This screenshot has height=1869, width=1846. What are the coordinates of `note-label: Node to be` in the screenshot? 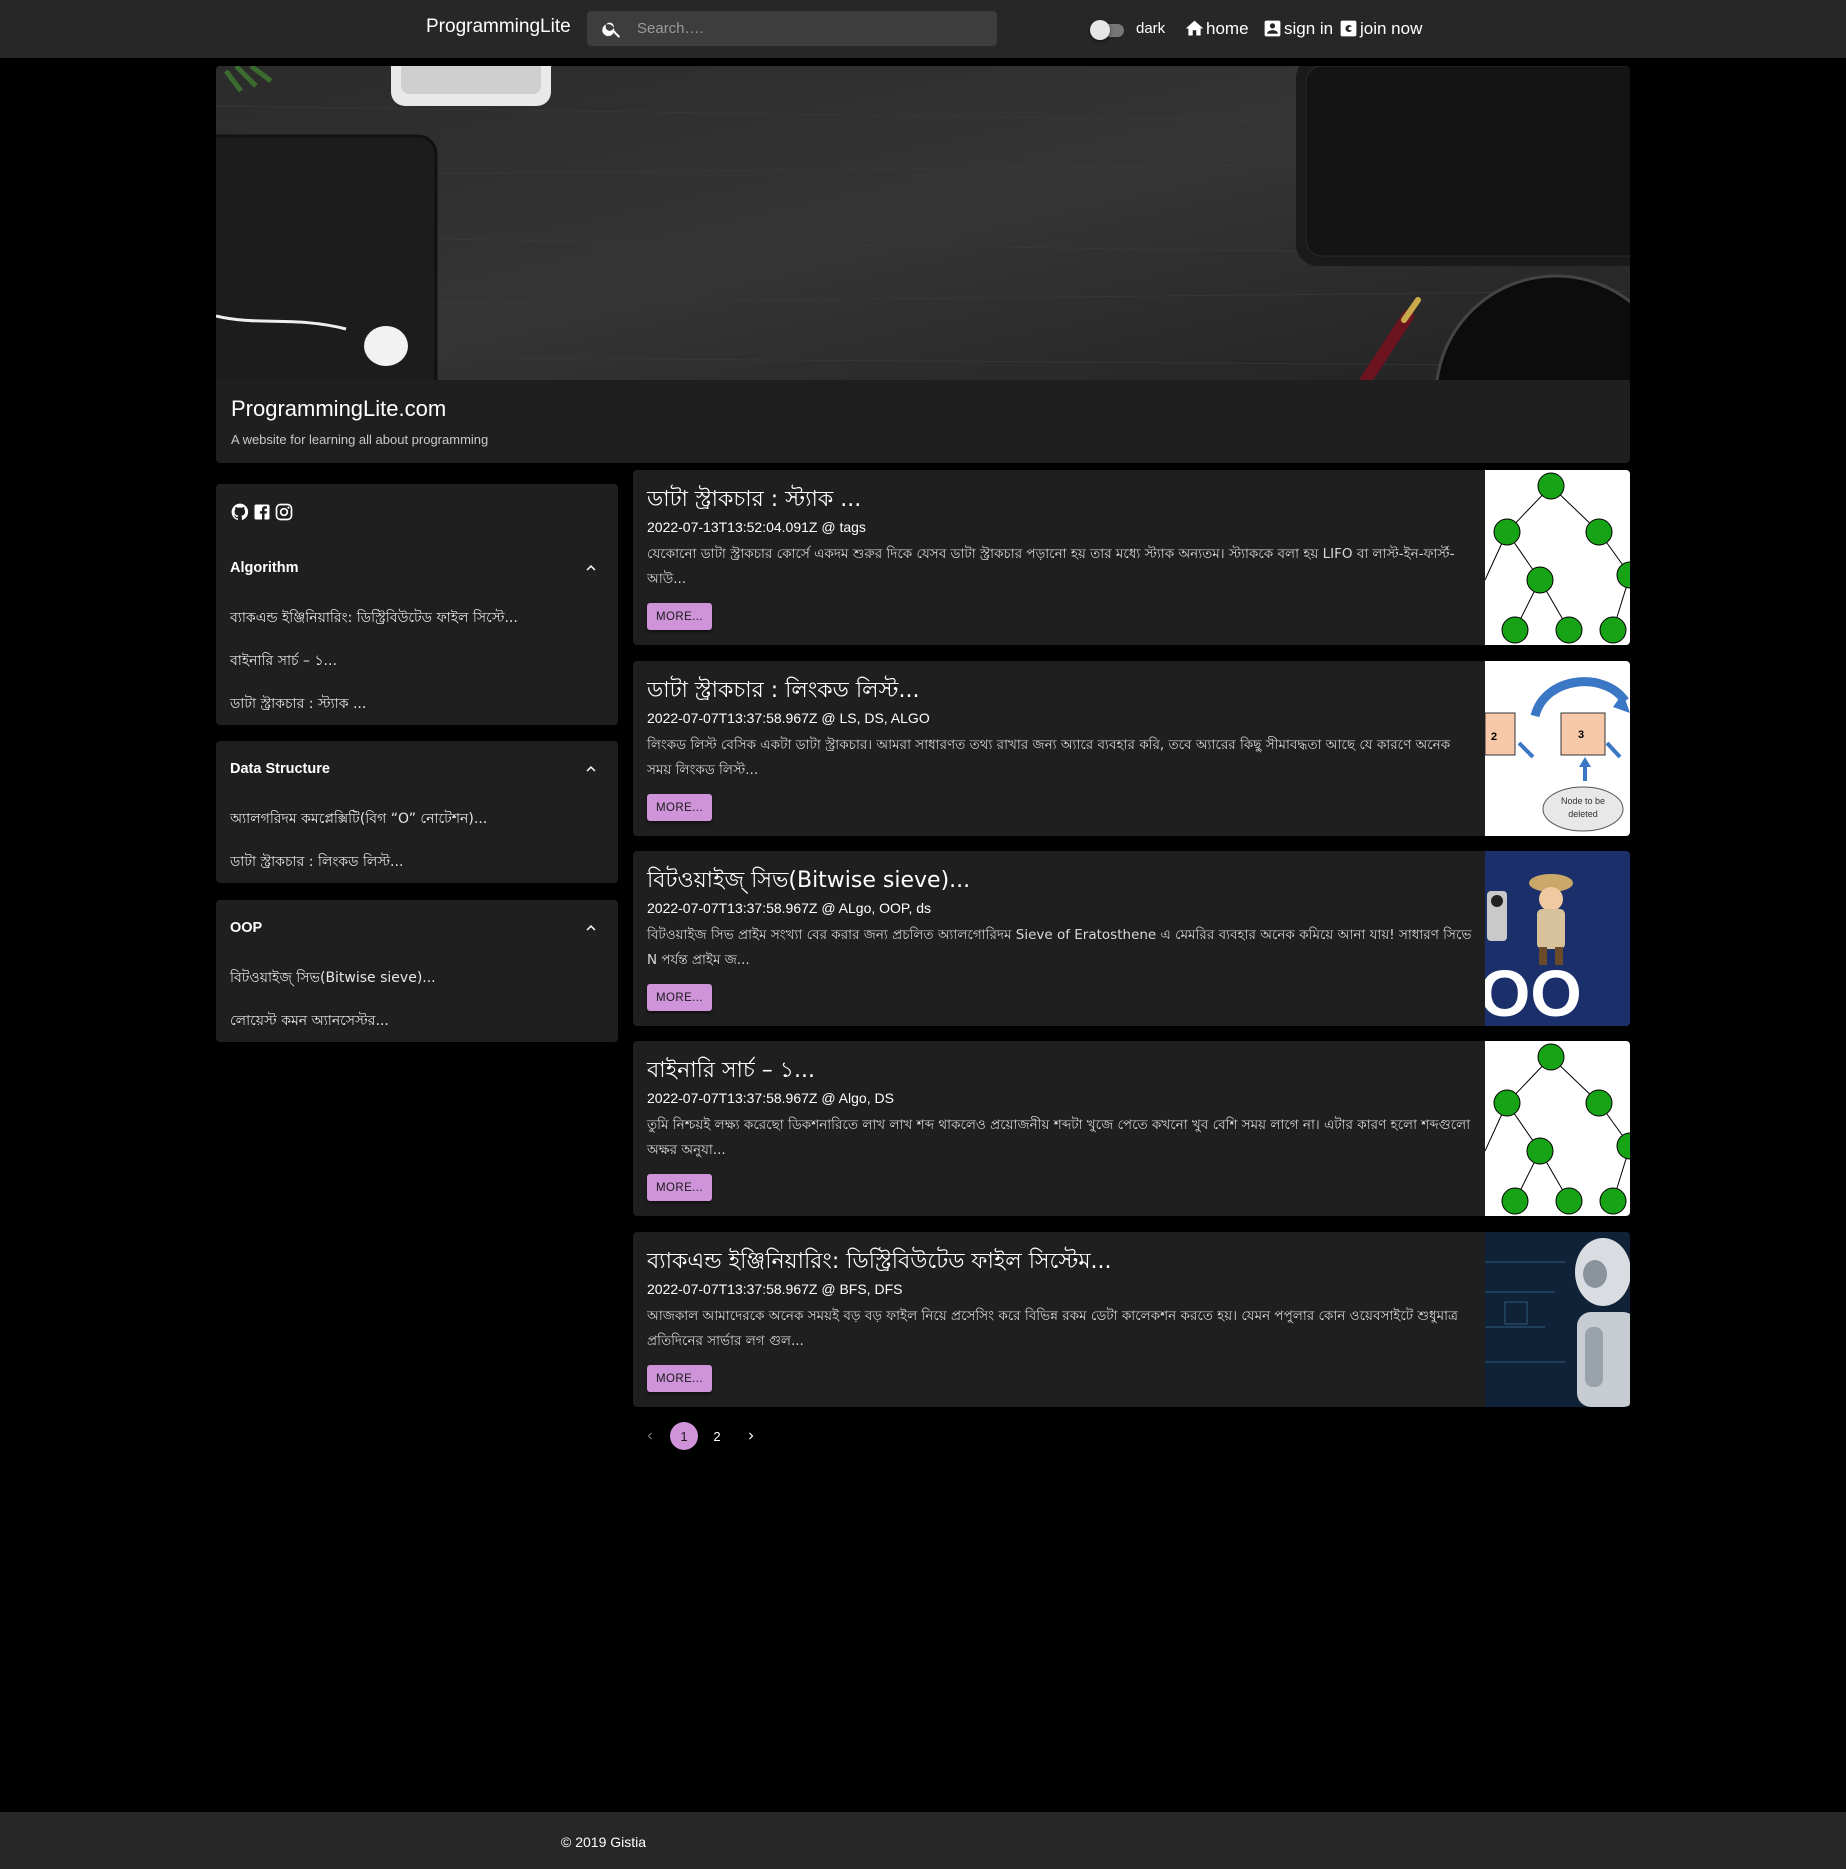 It's located at (1583, 801).